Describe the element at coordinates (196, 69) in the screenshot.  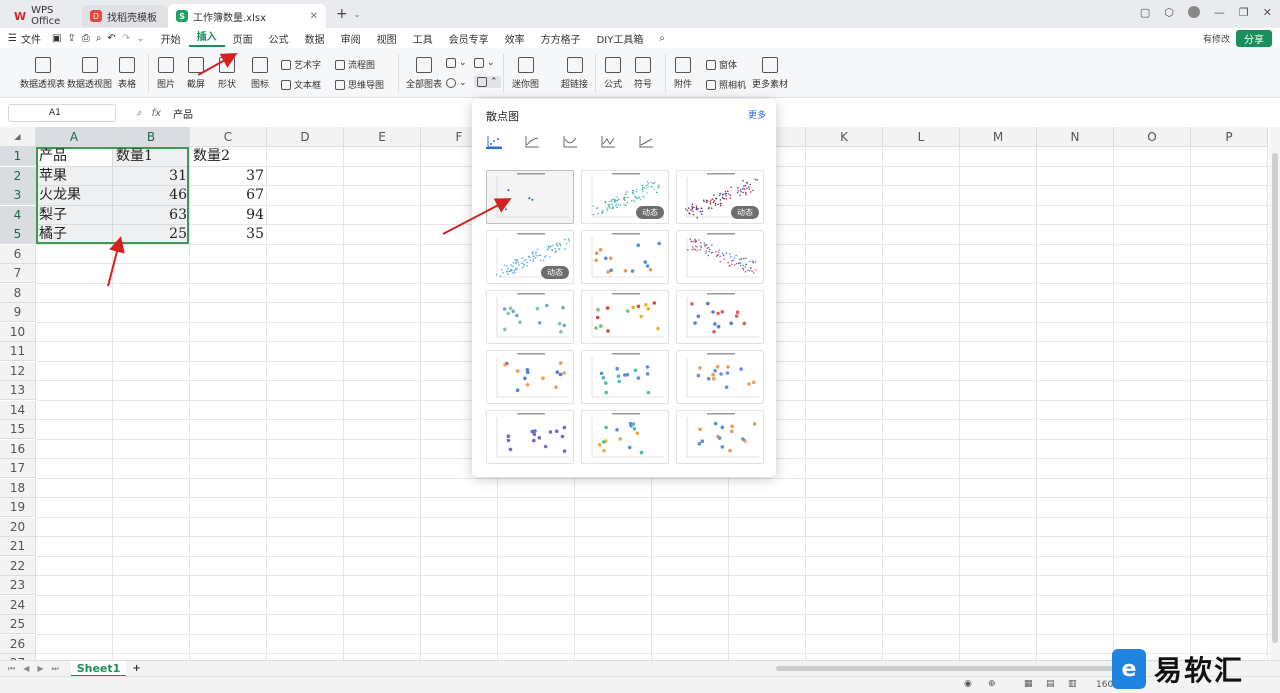
I see `screenshot-button: 截屏` at that location.